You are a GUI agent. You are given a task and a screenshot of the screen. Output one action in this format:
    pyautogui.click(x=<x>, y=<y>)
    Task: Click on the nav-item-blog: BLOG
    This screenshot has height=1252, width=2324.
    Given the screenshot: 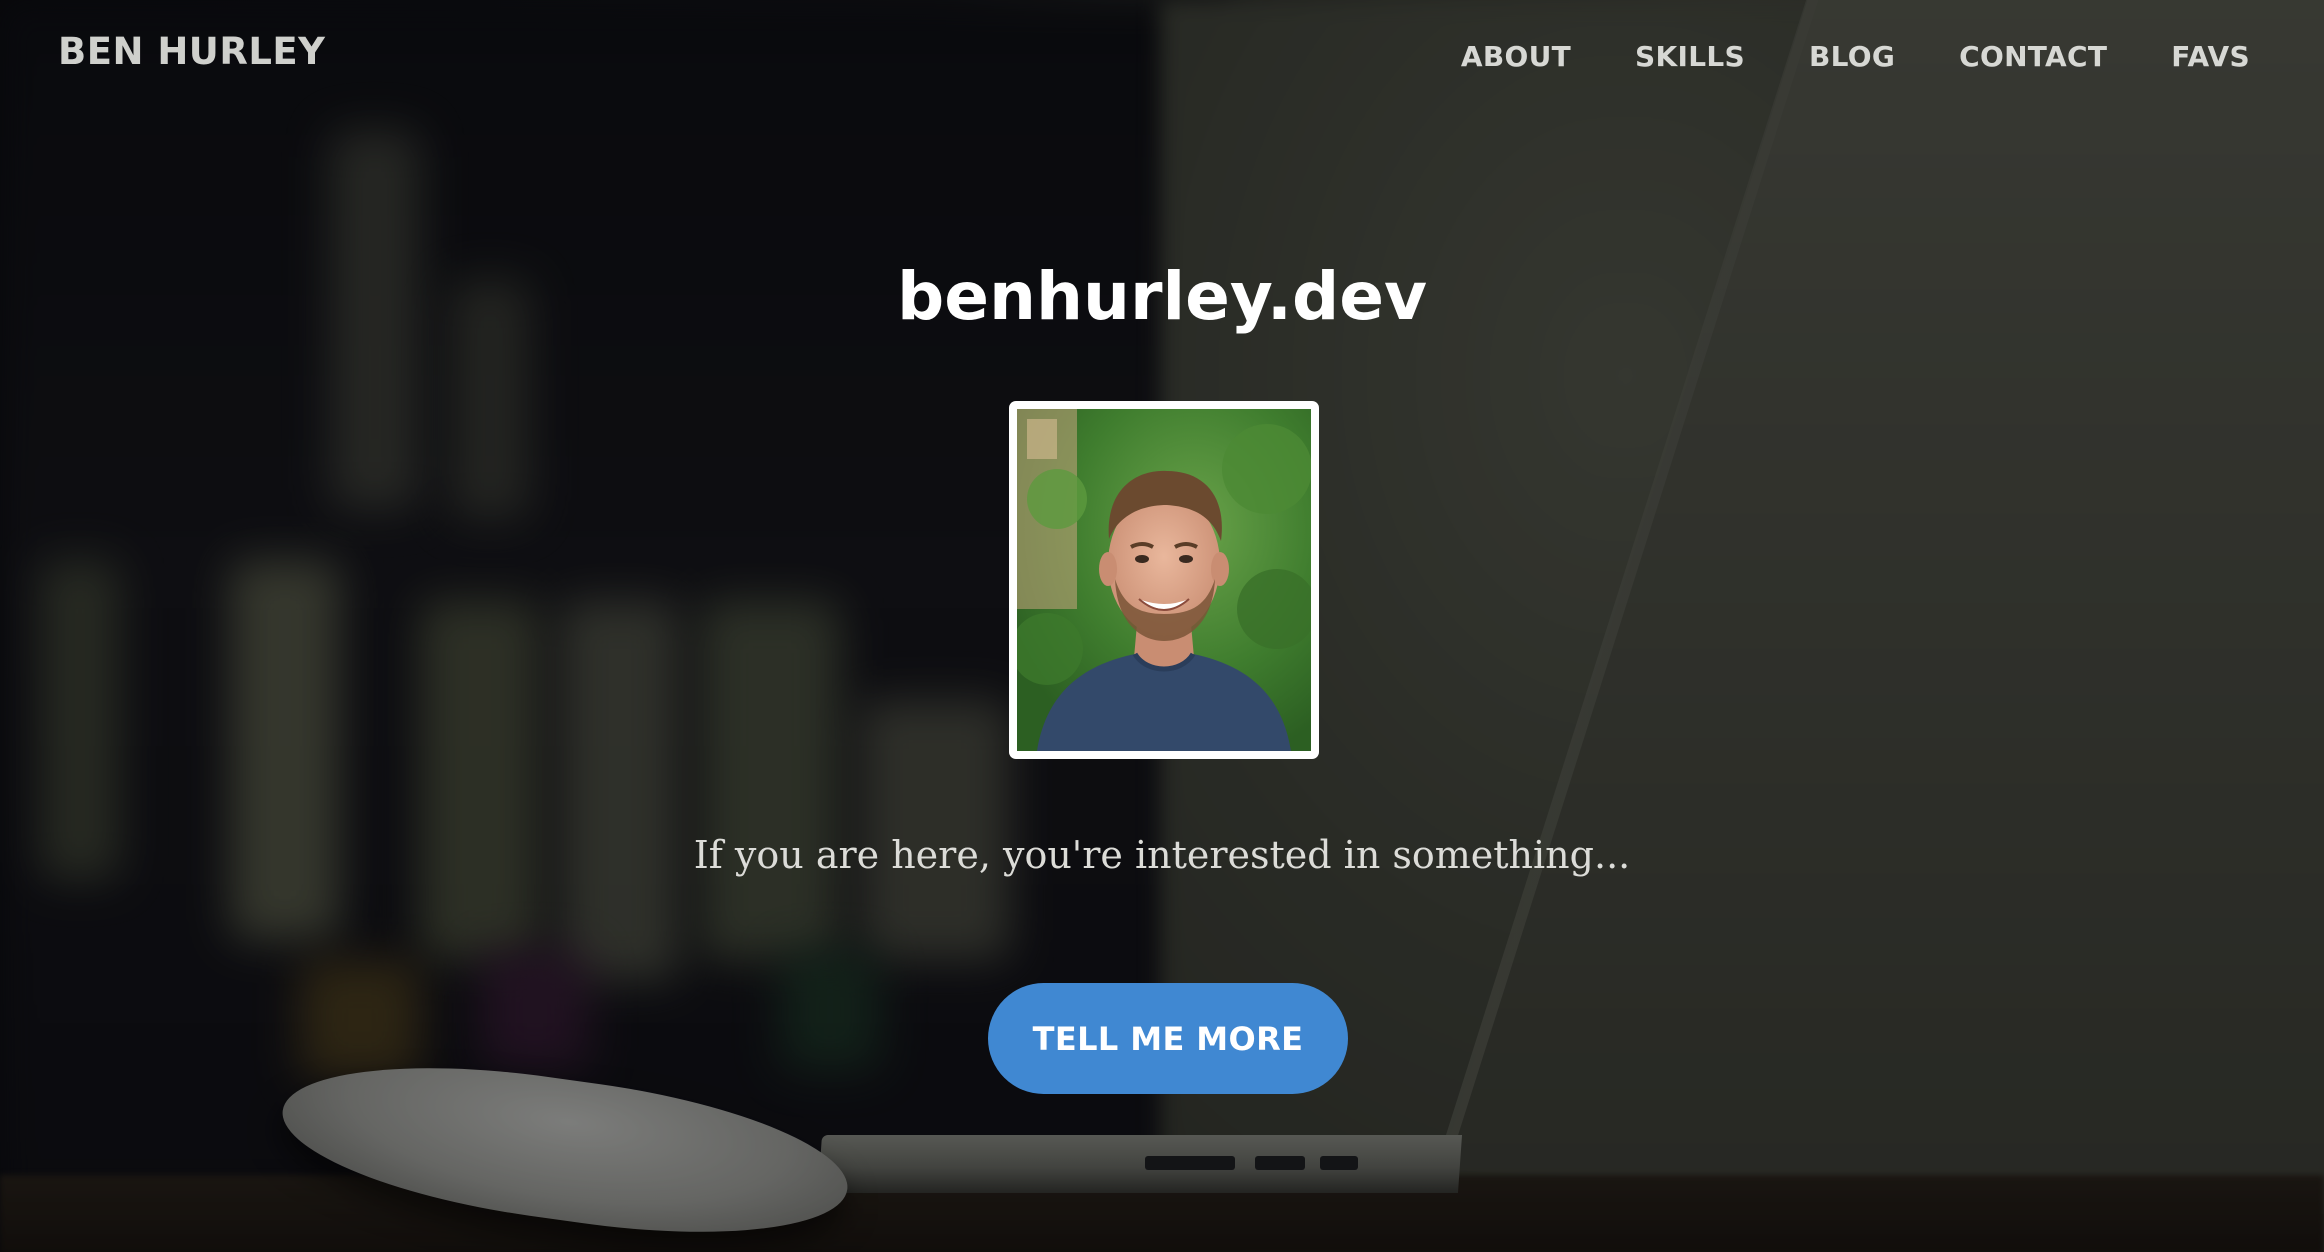 What is the action you would take?
    pyautogui.click(x=1820, y=56)
    